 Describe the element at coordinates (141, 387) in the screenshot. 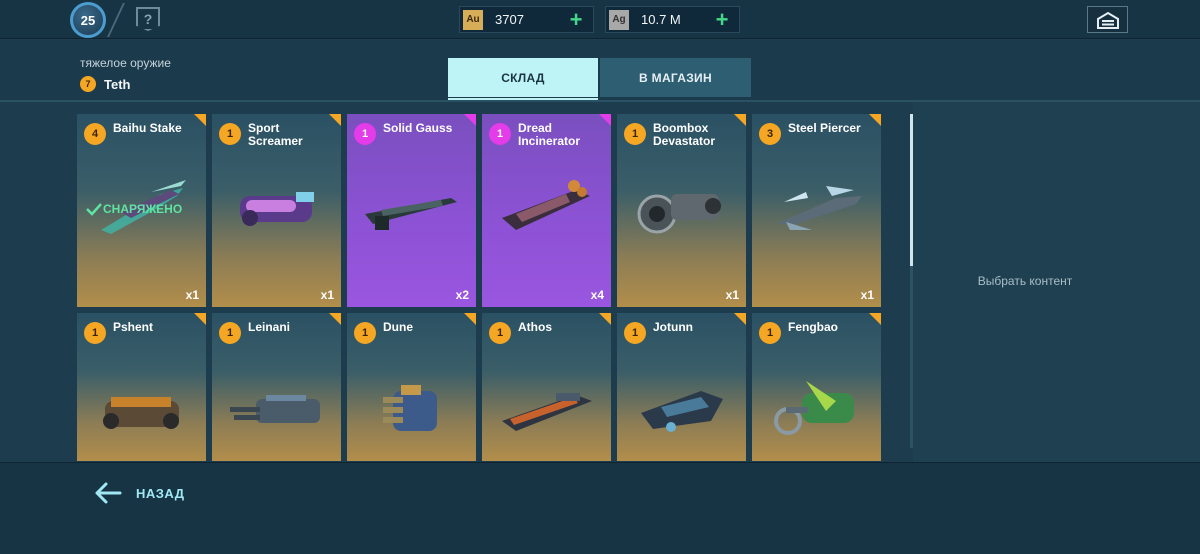

I see `weapon-card: 1 Pshent` at that location.